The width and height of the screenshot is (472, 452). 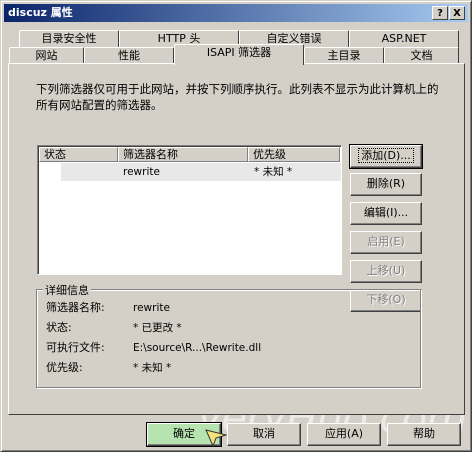 What do you see at coordinates (294, 154) in the screenshot?
I see `column-header-priority: 优先级` at bounding box center [294, 154].